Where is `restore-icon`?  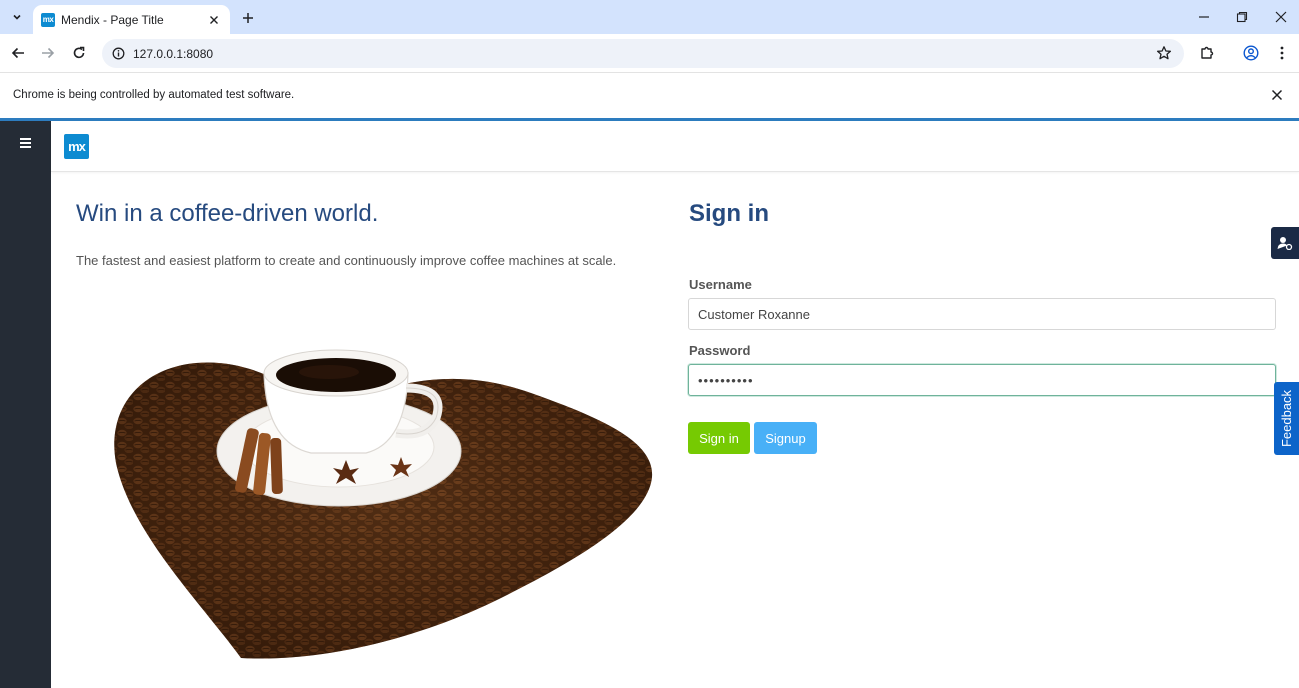 restore-icon is located at coordinates (1242, 17).